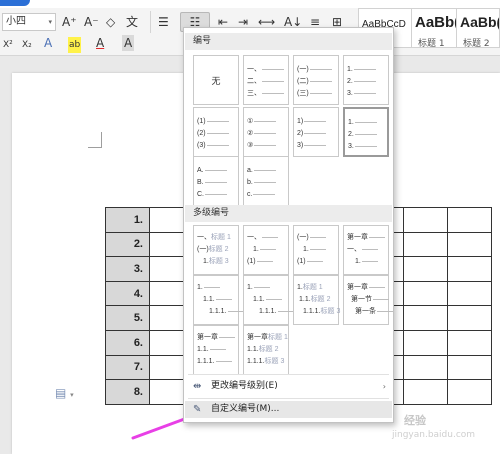  Describe the element at coordinates (374, 312) in the screenshot. I see `multilevel-sample-line: 第一条` at that location.